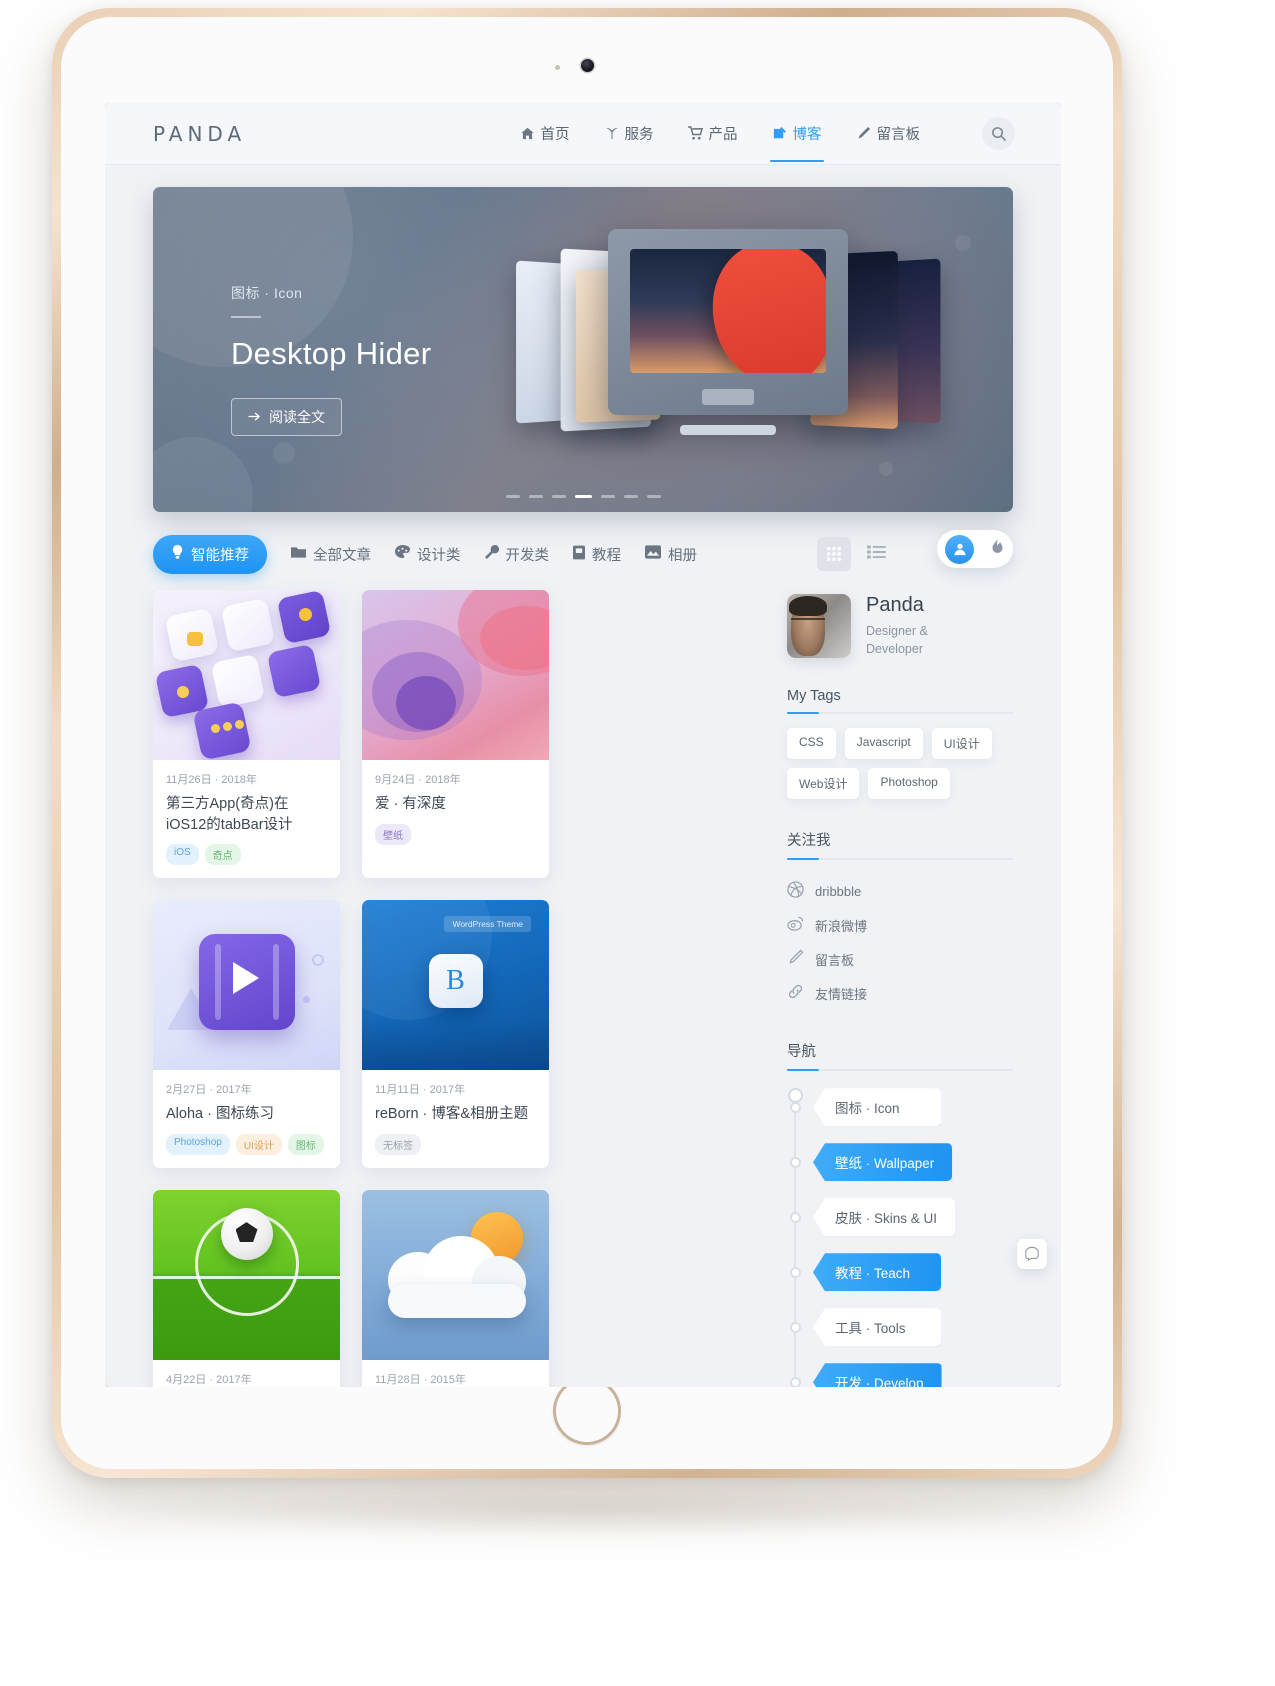 The width and height of the screenshot is (1275, 1686). I want to click on site-logo: PANDA, so click(199, 134).